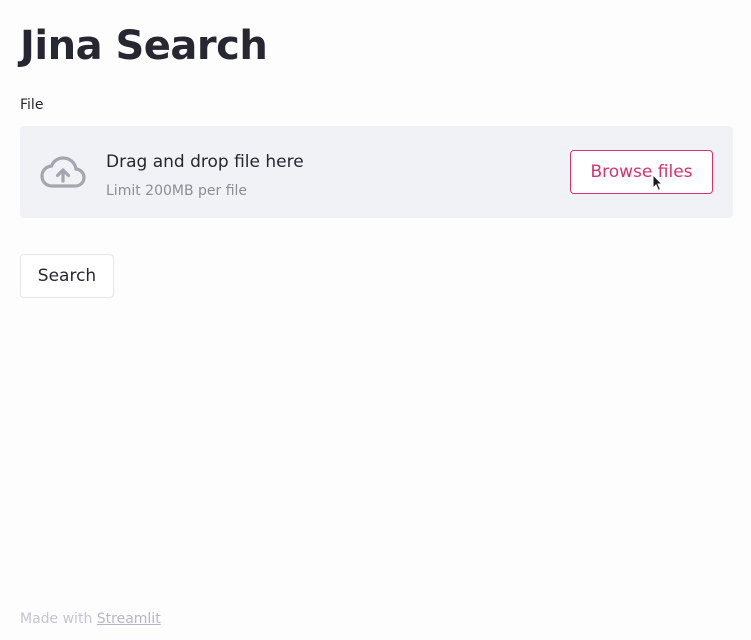 This screenshot has height=640, width=751. Describe the element at coordinates (63, 172) in the screenshot. I see `cloud-upload-icon` at that location.